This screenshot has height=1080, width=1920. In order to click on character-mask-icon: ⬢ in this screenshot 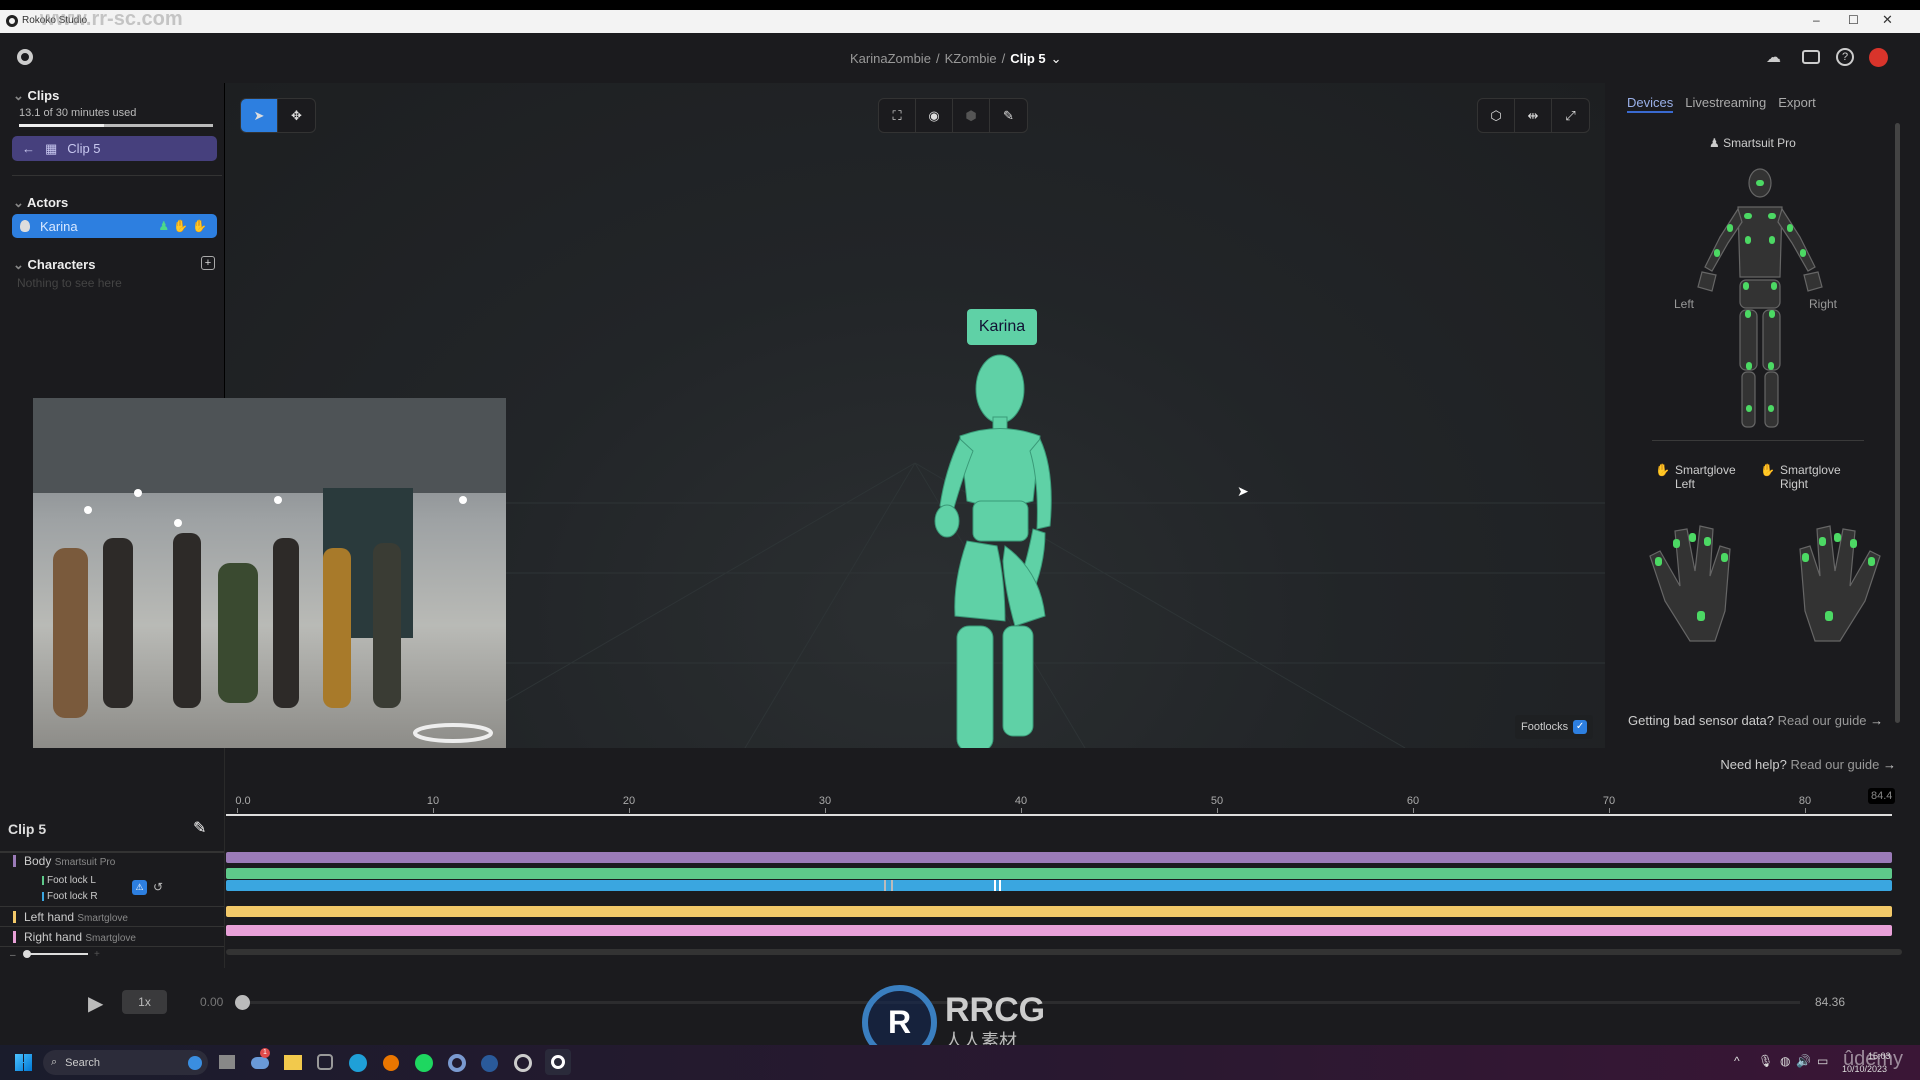, I will do `click(971, 115)`.